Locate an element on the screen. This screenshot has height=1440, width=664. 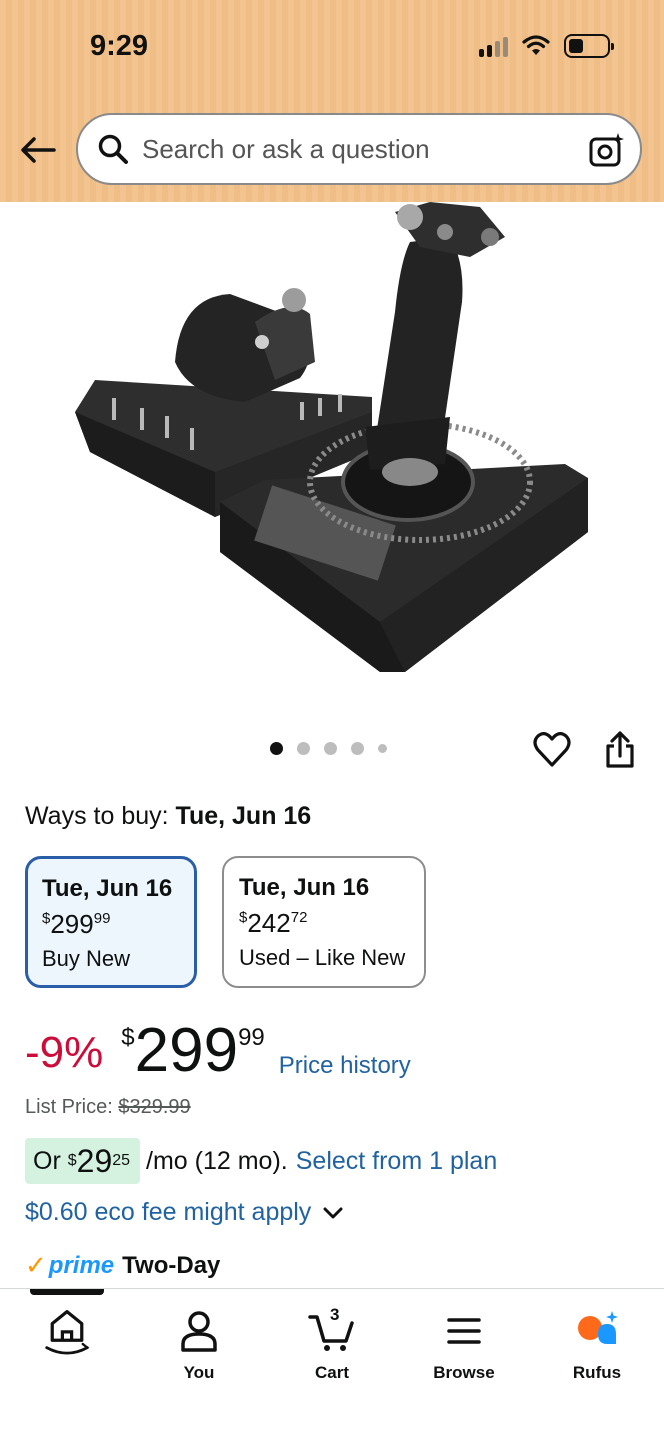
prime-logo: prime is located at coordinates (81, 1265).